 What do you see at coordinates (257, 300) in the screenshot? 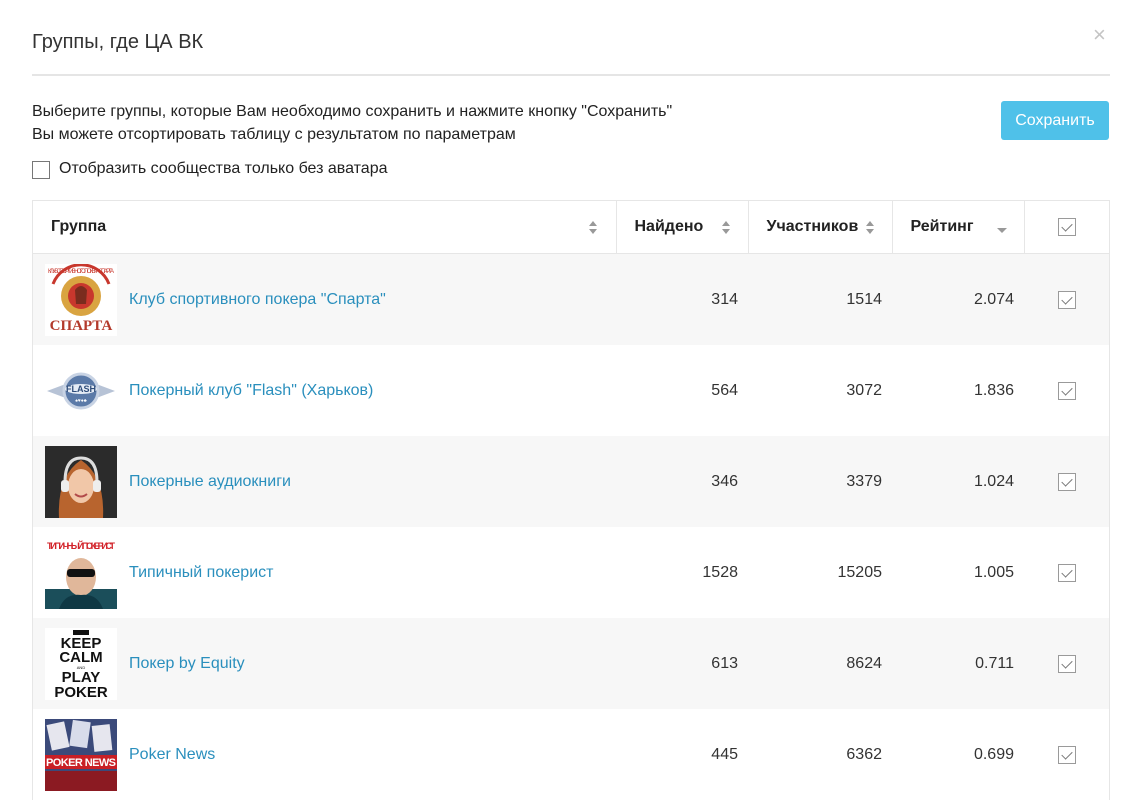
I see `group-link: Клуб спортивного покера "Спарта"` at bounding box center [257, 300].